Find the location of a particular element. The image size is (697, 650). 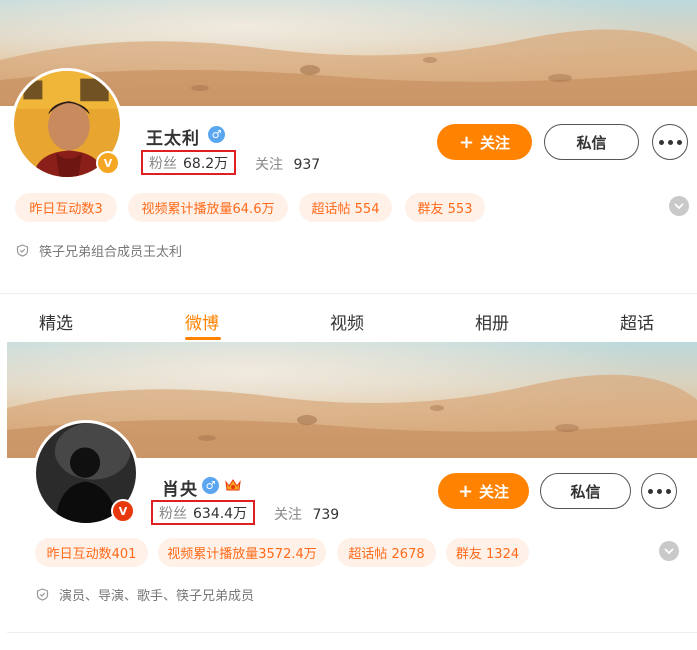

following-value: 739 is located at coordinates (326, 515).